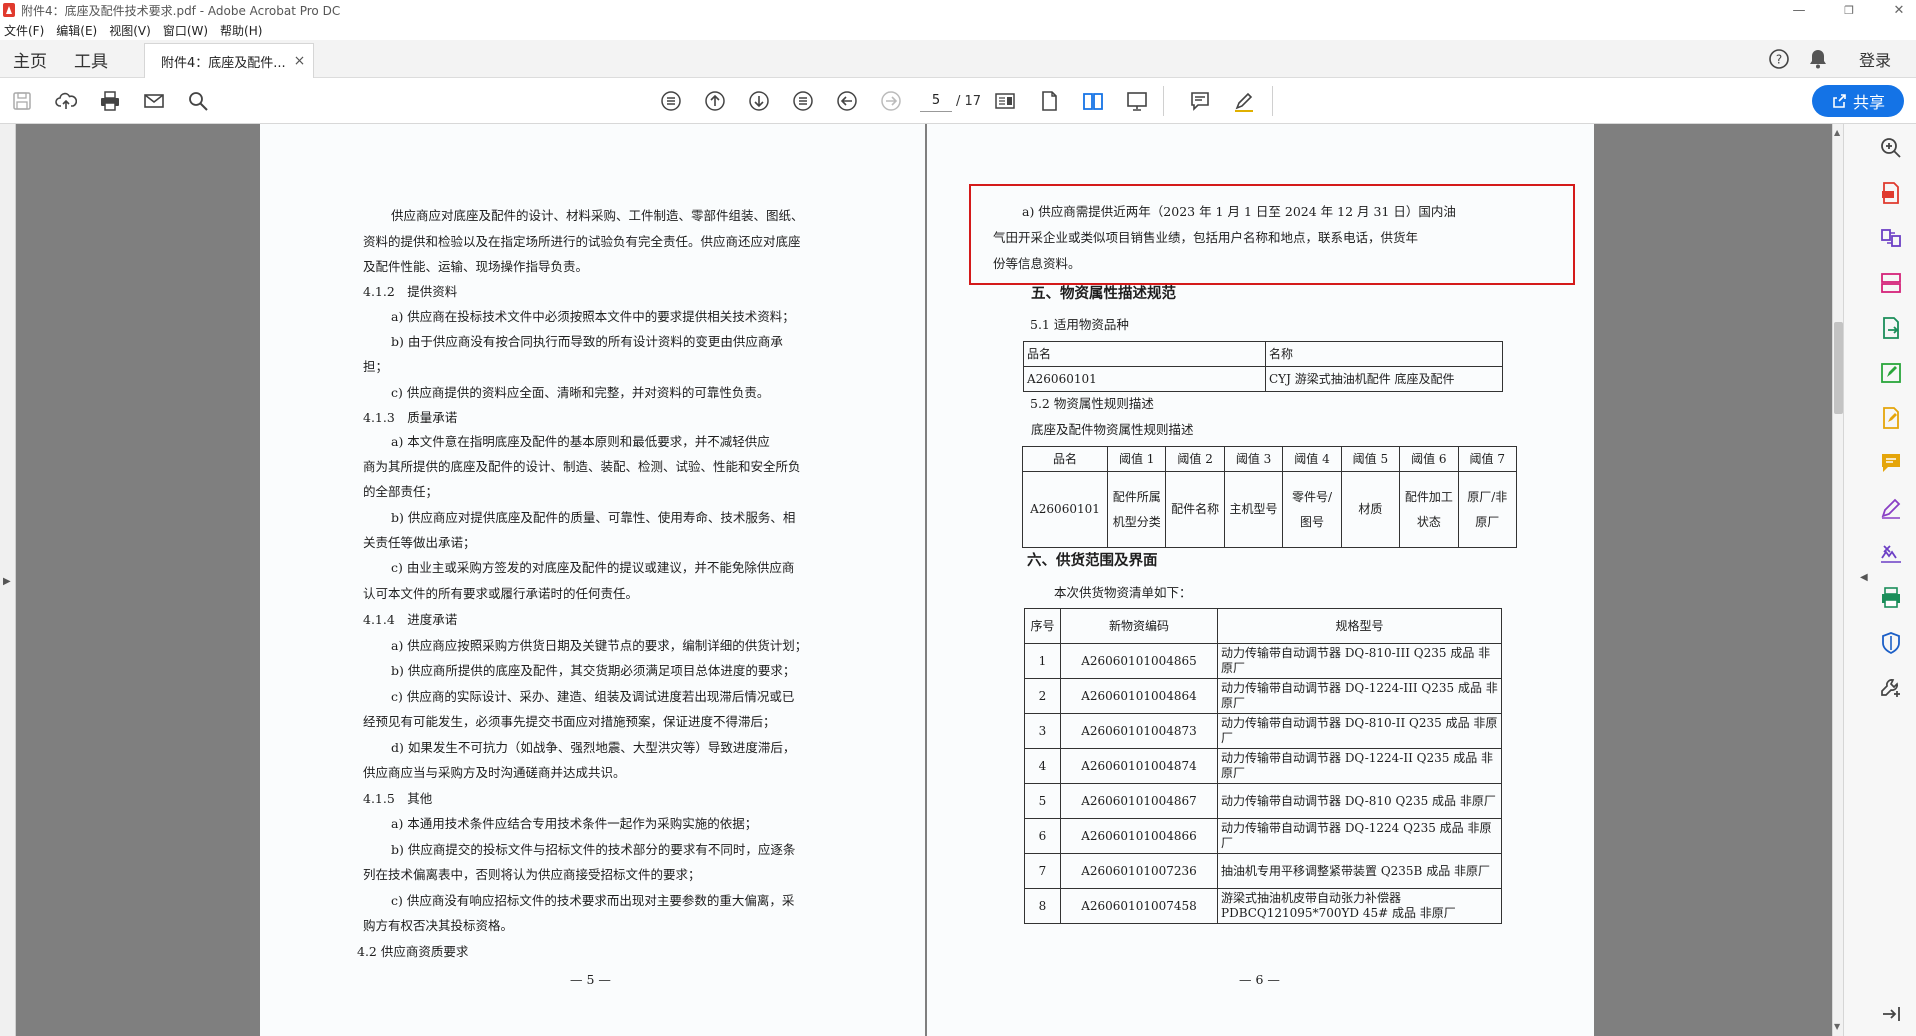  What do you see at coordinates (1837, 1026) in the screenshot?
I see `scroll-down-icon: ▼` at bounding box center [1837, 1026].